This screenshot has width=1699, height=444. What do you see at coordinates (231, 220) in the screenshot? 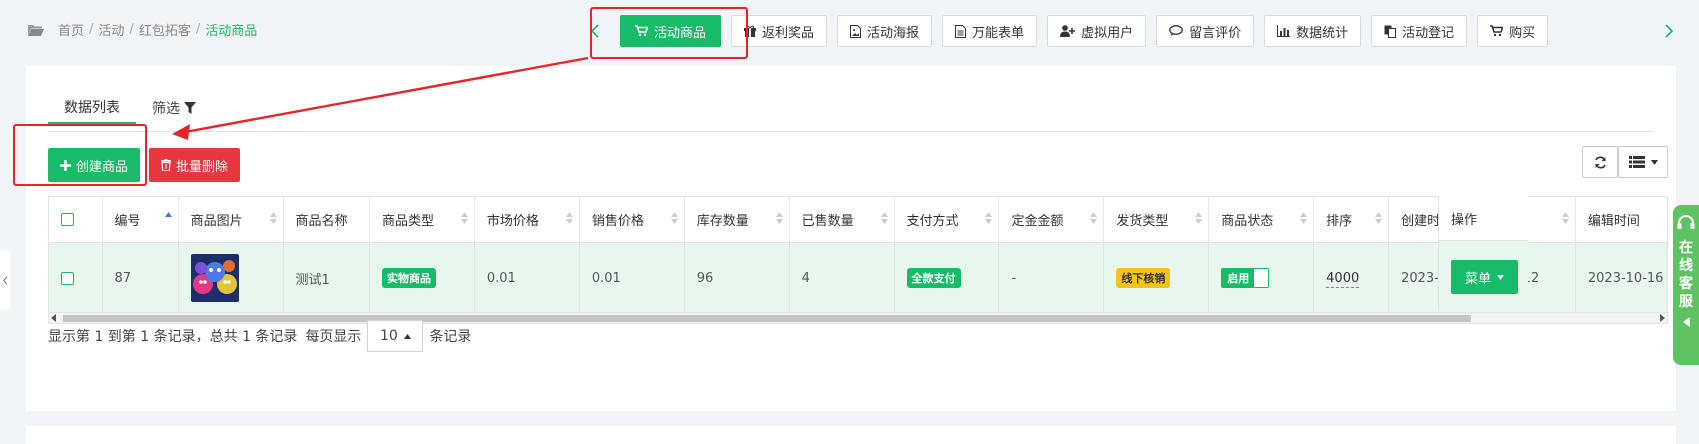
I see `column-header: 商品图片` at bounding box center [231, 220].